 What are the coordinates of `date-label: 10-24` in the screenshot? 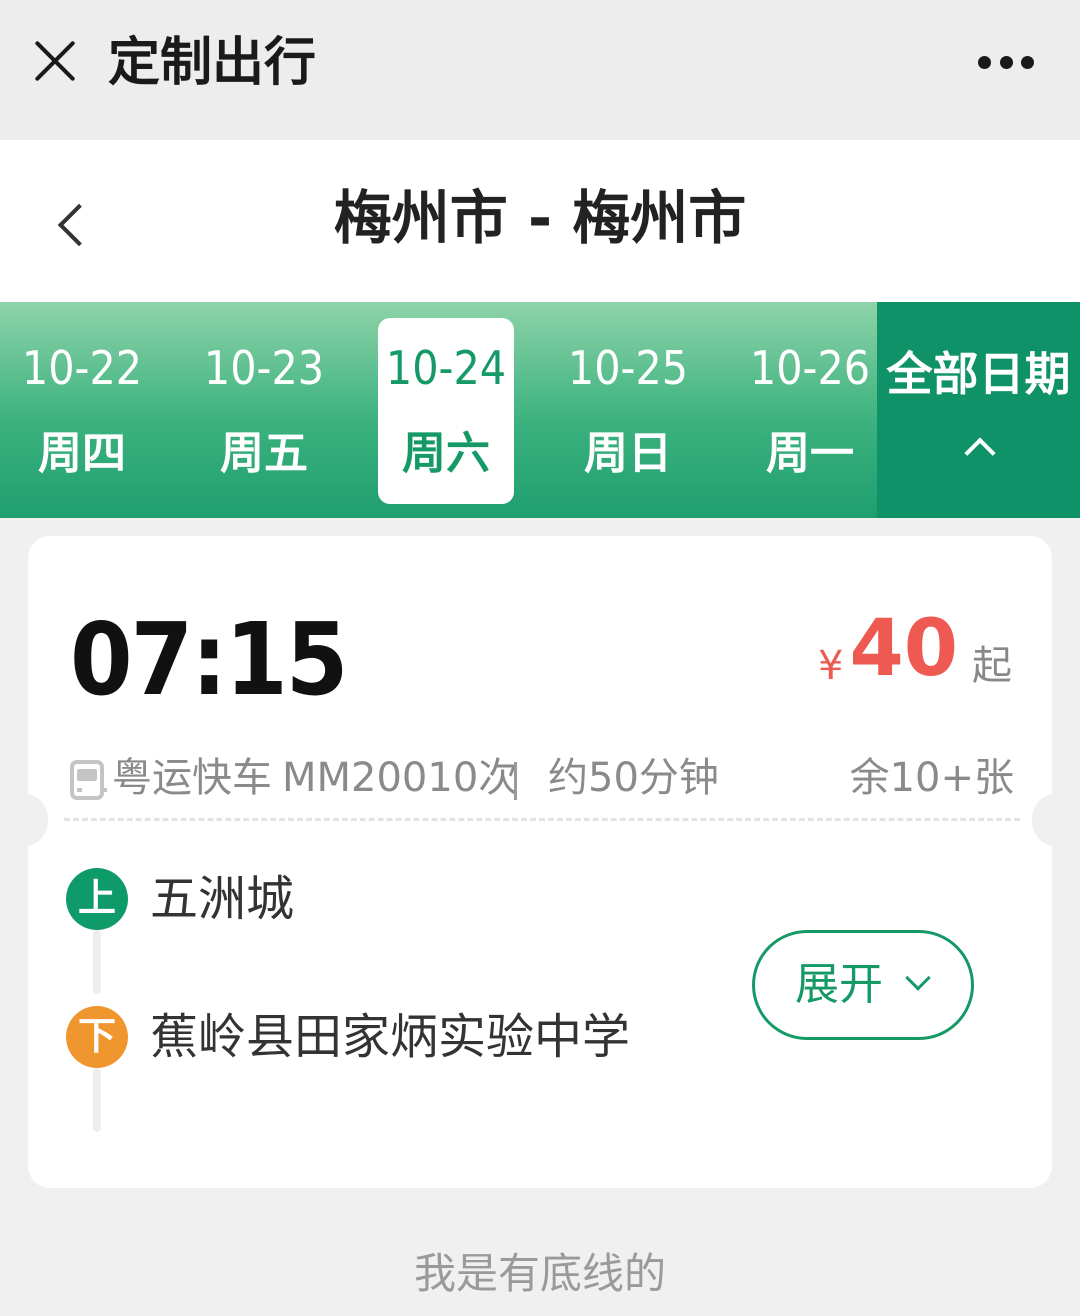 It's located at (446, 368).